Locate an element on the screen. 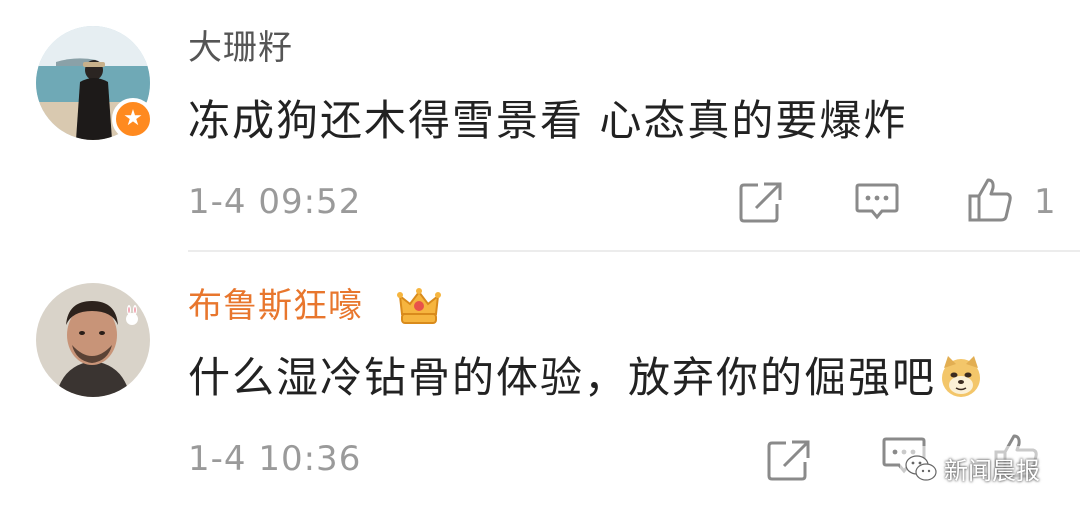  comment-icon is located at coordinates (877, 201).